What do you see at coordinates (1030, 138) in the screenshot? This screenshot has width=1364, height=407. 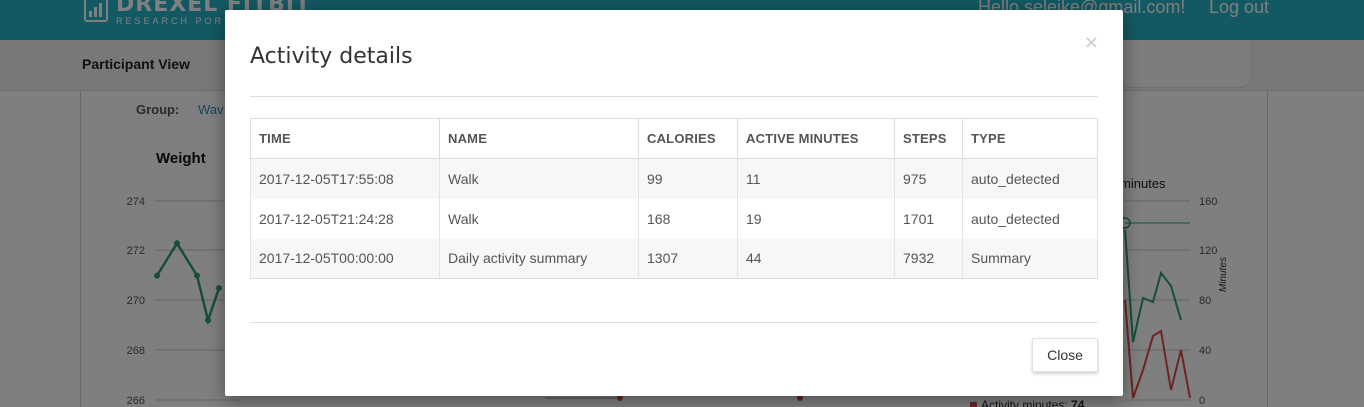 I see `column-header-type: TYPE` at bounding box center [1030, 138].